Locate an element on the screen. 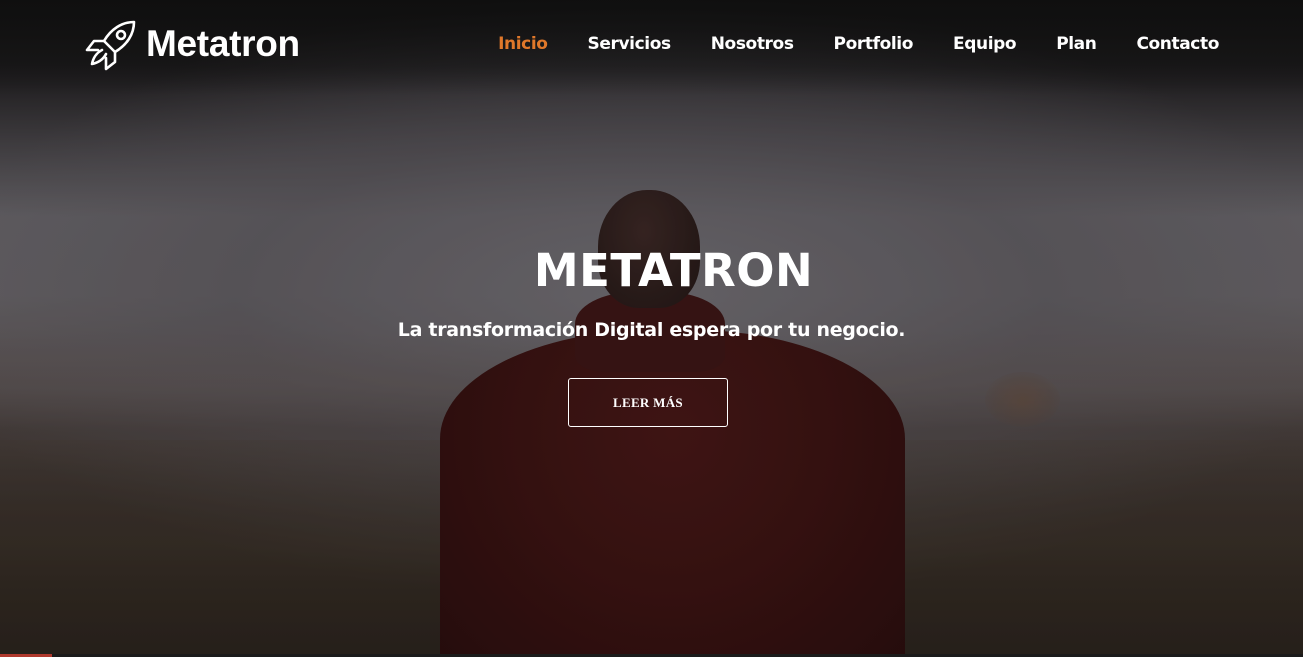  nav-item-portfolio: Portfolio is located at coordinates (874, 44).